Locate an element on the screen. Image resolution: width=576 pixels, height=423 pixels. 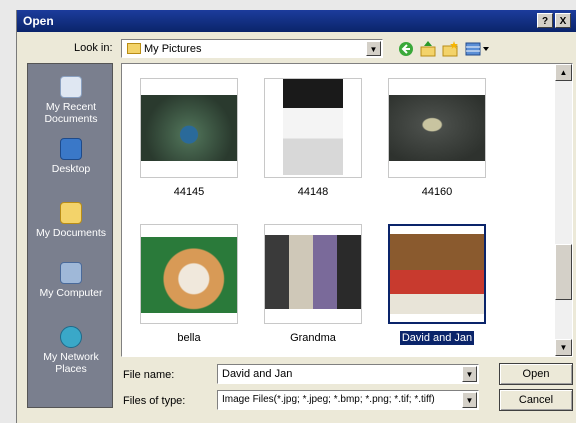
place-label: My Recent Documents is located at coordinates (71, 113).